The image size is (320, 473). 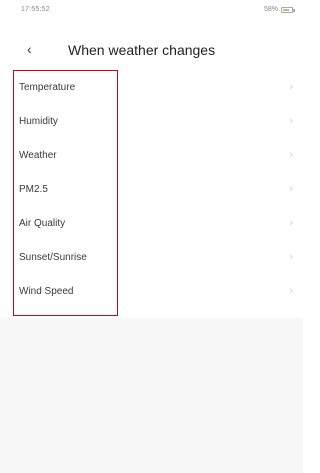 I want to click on page-title: When weather changes, so click(x=142, y=50).